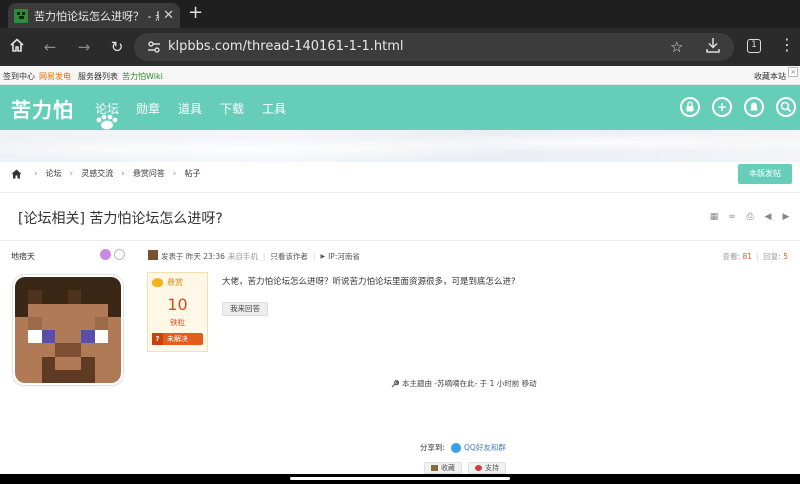  What do you see at coordinates (168, 15) in the screenshot?
I see `close-tab-icon: ✕` at bounding box center [168, 15].